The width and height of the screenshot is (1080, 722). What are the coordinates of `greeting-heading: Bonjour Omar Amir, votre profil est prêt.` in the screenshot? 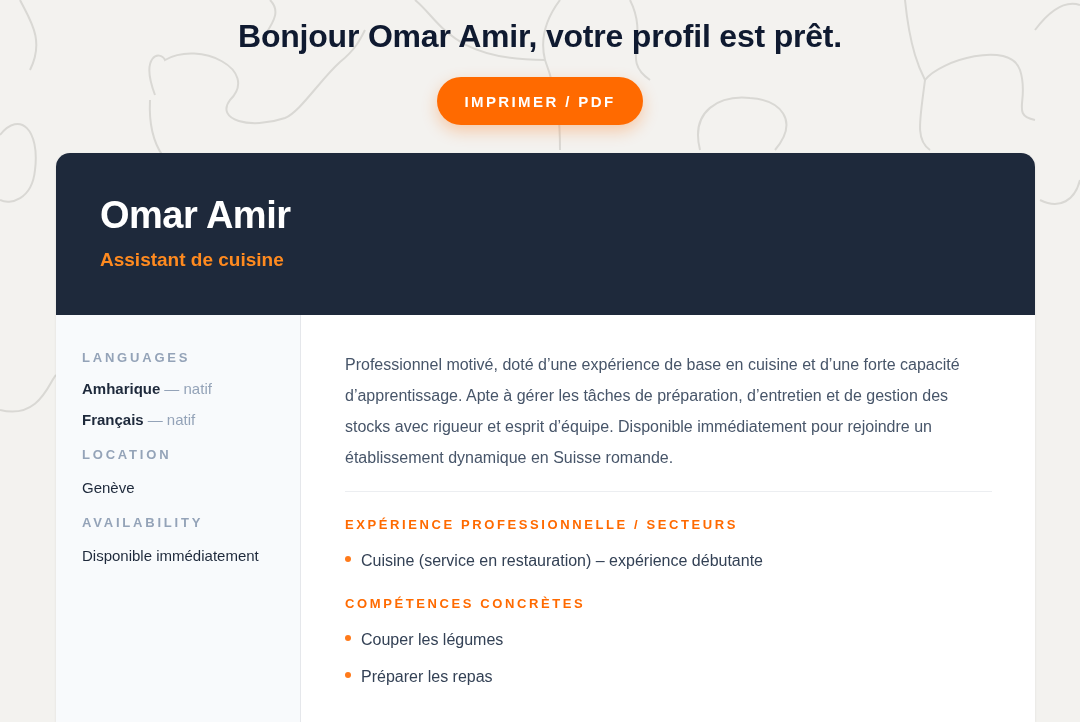 It's located at (540, 36).